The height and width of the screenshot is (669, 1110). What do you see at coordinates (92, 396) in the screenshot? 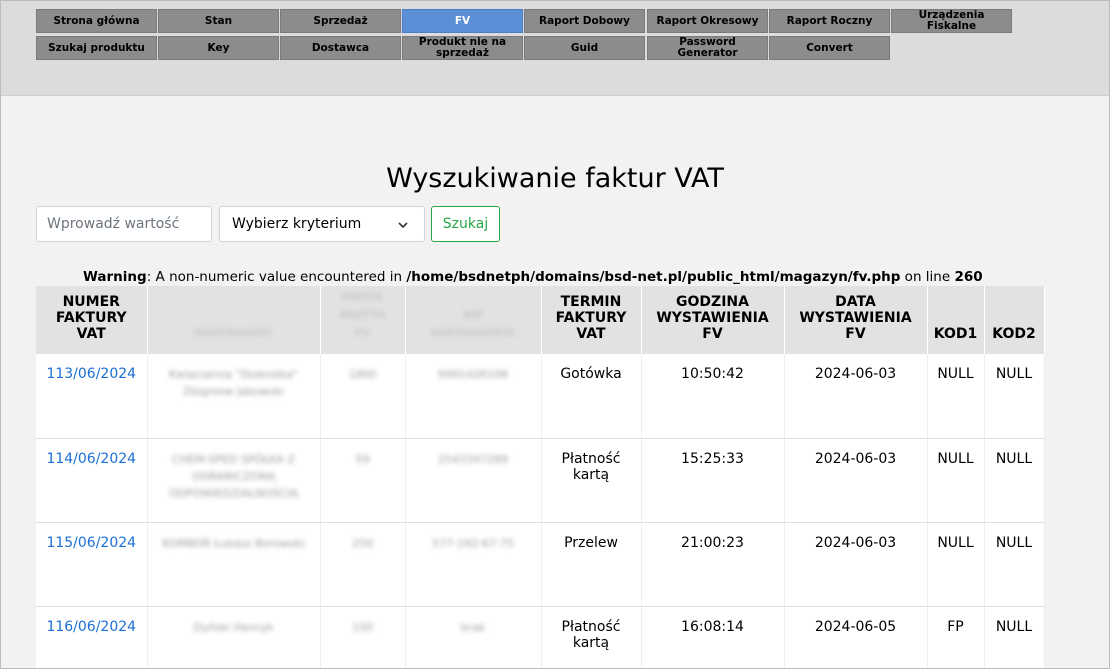
I see `table-cell: 113/06/2024` at bounding box center [92, 396].